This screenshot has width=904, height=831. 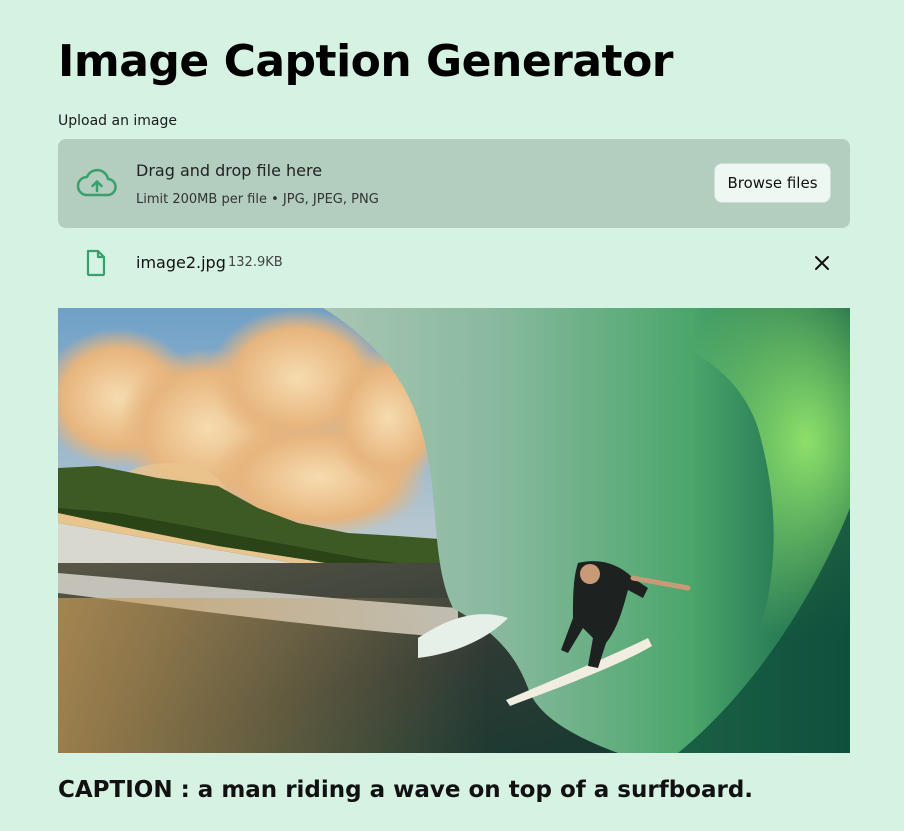 I want to click on close-icon, so click(x=822, y=263).